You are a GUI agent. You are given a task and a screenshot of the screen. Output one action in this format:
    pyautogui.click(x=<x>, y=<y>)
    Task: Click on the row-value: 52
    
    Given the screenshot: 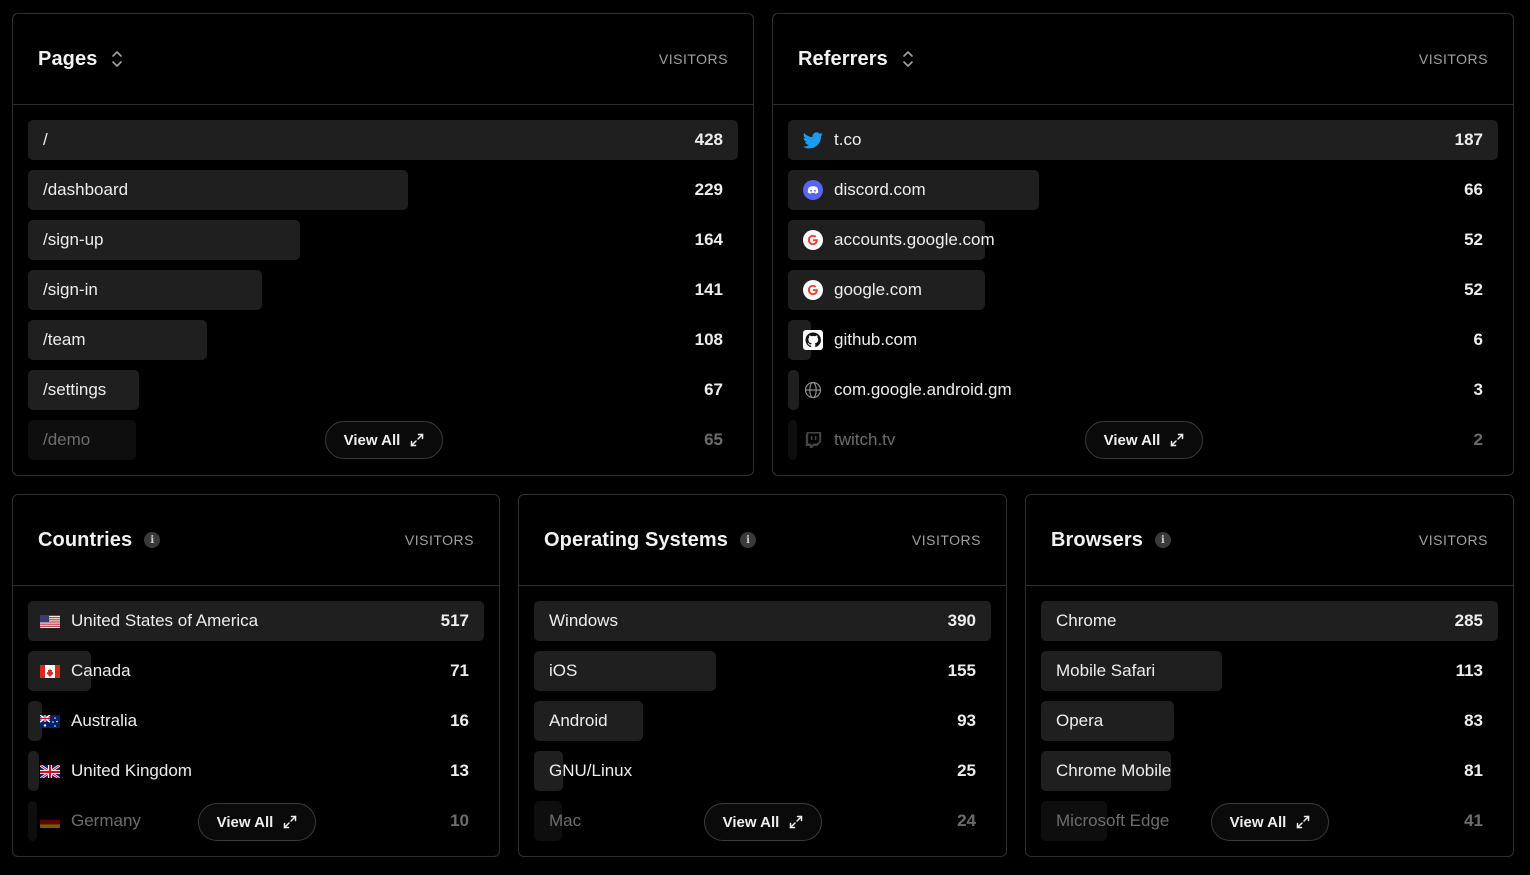 What is the action you would take?
    pyautogui.click(x=1473, y=289)
    